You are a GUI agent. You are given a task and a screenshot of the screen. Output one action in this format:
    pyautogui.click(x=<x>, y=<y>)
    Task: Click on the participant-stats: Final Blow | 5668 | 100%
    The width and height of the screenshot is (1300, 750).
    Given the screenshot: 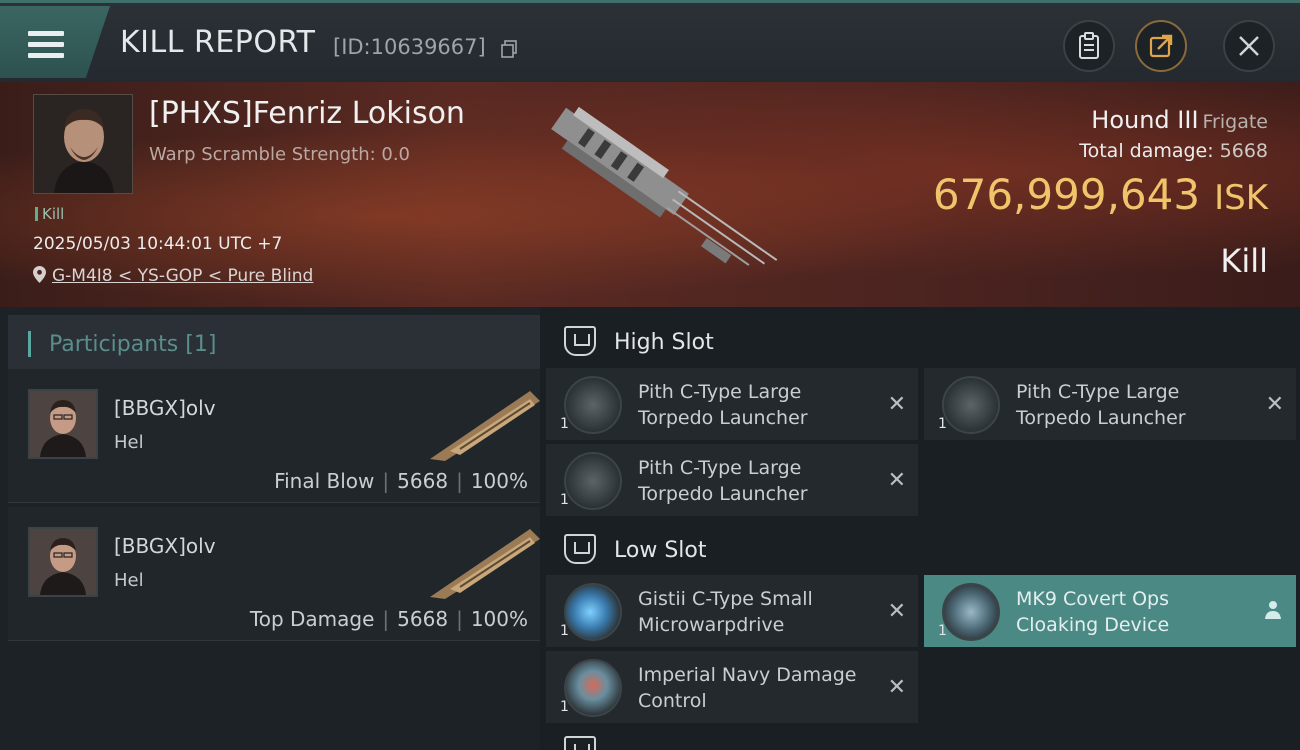 What is the action you would take?
    pyautogui.click(x=401, y=481)
    